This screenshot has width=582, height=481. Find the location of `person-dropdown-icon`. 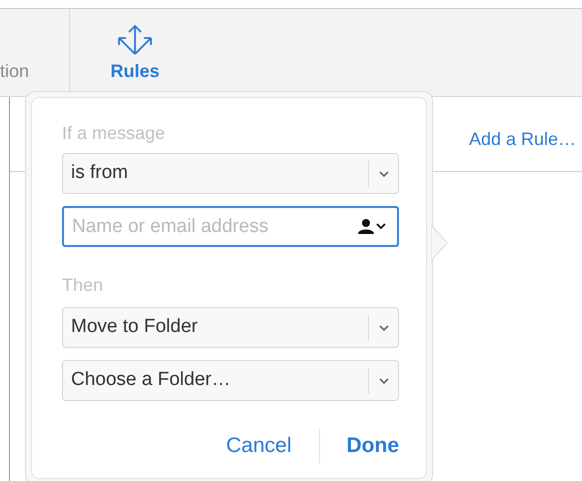

person-dropdown-icon is located at coordinates (372, 226).